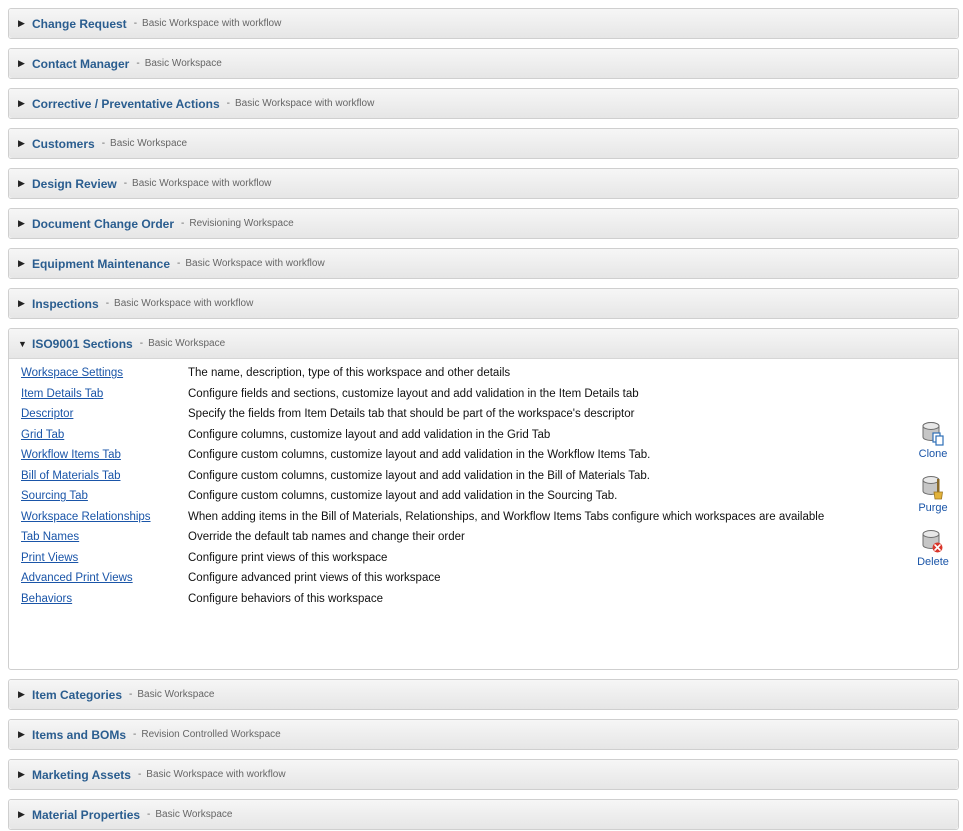  I want to click on workspace-header-contact-manager: ▶ Contact Manager - Basic Workspace, so click(483, 63).